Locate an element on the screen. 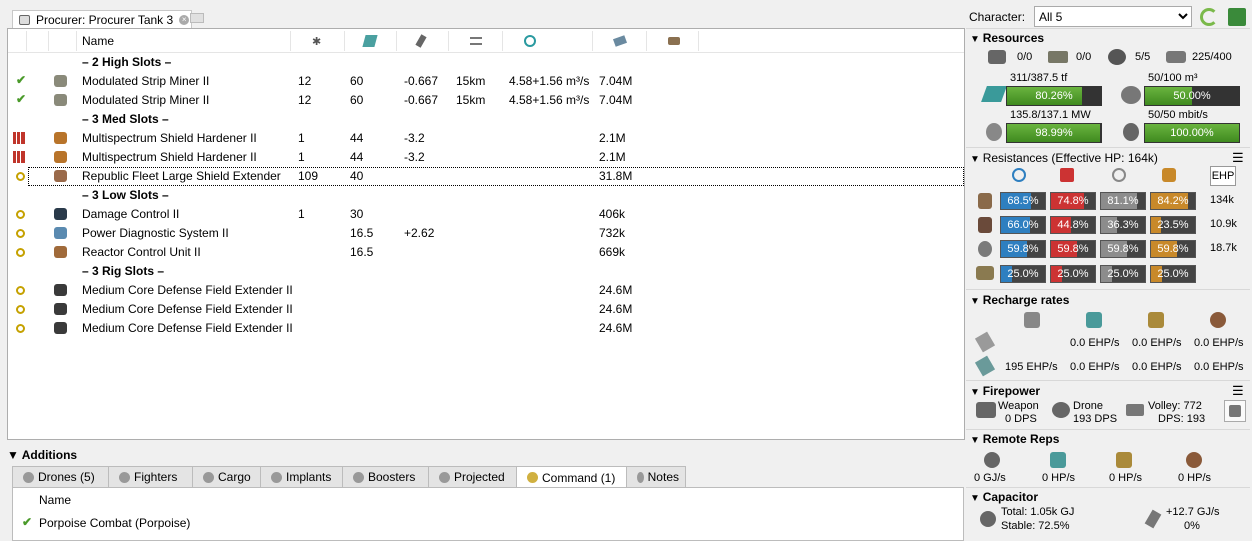  module-c4: 15km is located at coordinates (471, 81).